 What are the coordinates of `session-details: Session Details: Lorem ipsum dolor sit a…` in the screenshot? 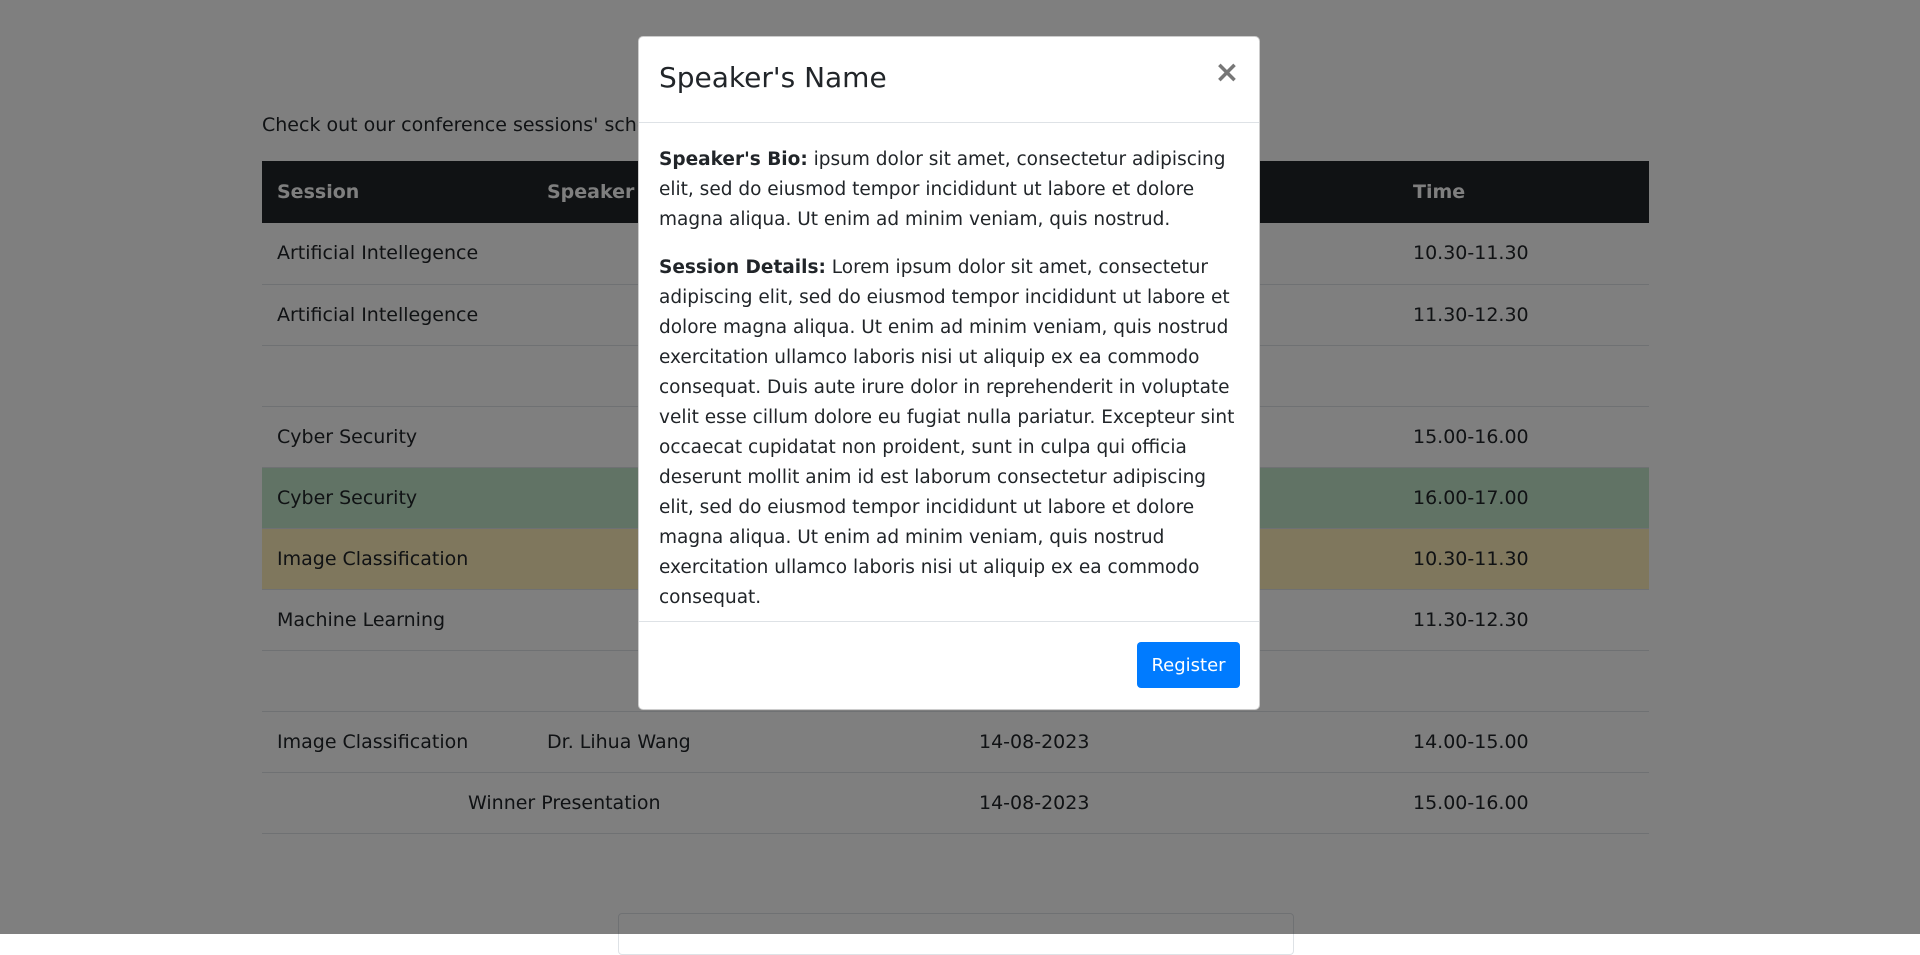 It's located at (949, 433).